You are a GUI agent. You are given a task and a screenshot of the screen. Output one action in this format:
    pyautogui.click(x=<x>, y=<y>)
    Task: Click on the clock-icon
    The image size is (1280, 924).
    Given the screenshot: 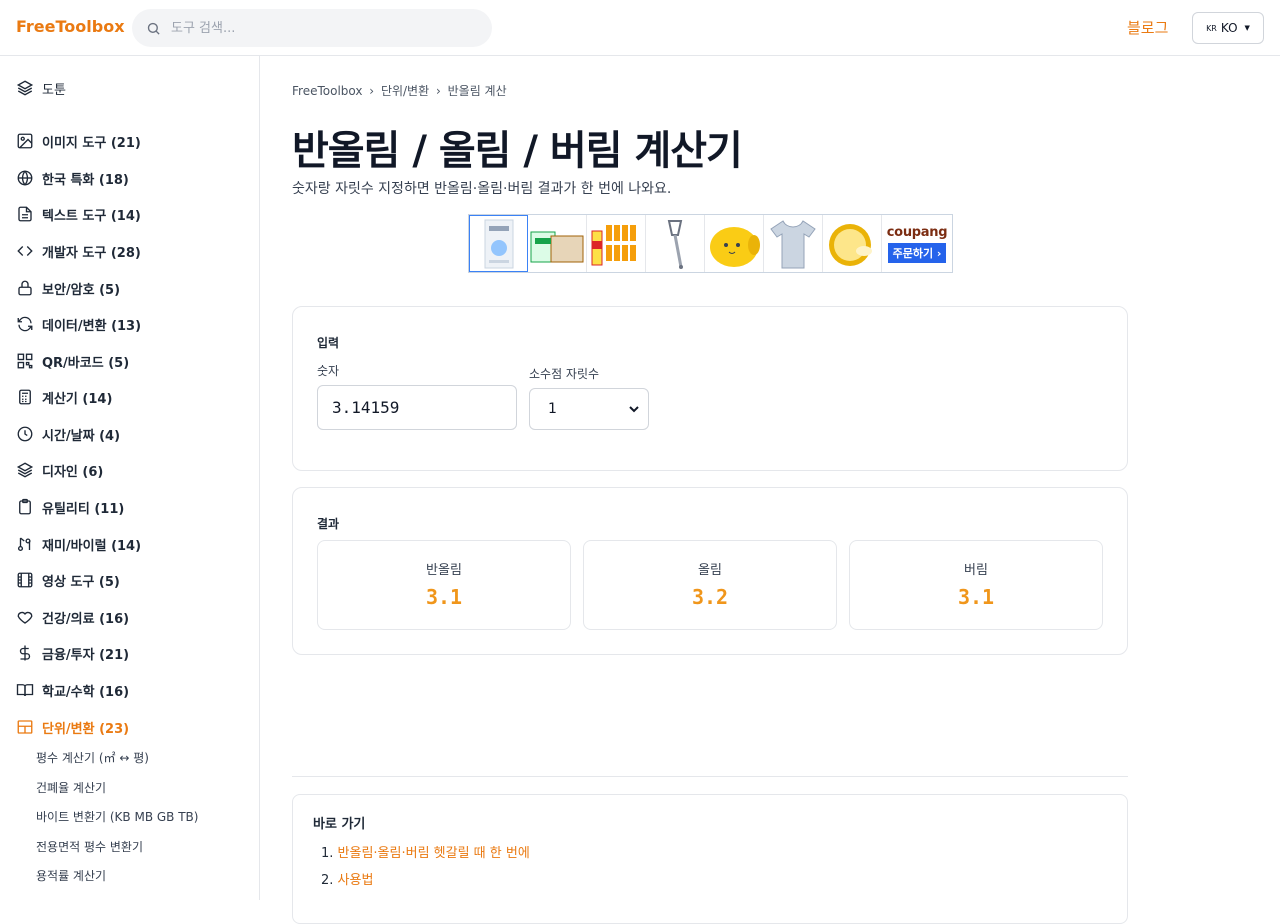 What is the action you would take?
    pyautogui.click(x=25, y=434)
    